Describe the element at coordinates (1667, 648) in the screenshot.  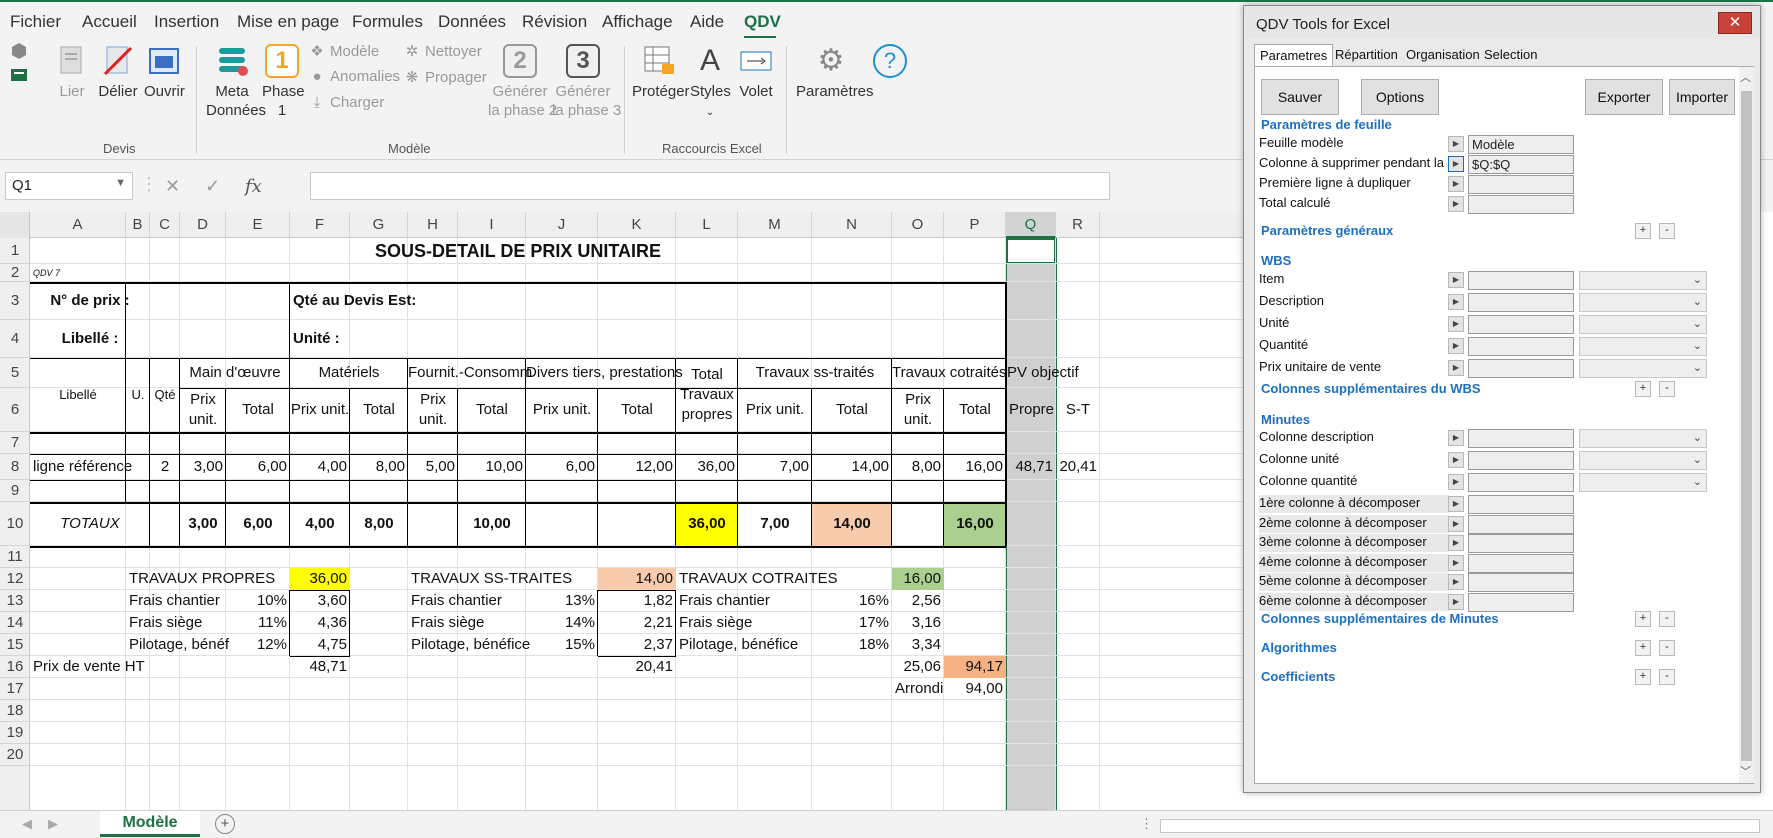
I see `sec-algorithmes-minus-icon: -` at that location.